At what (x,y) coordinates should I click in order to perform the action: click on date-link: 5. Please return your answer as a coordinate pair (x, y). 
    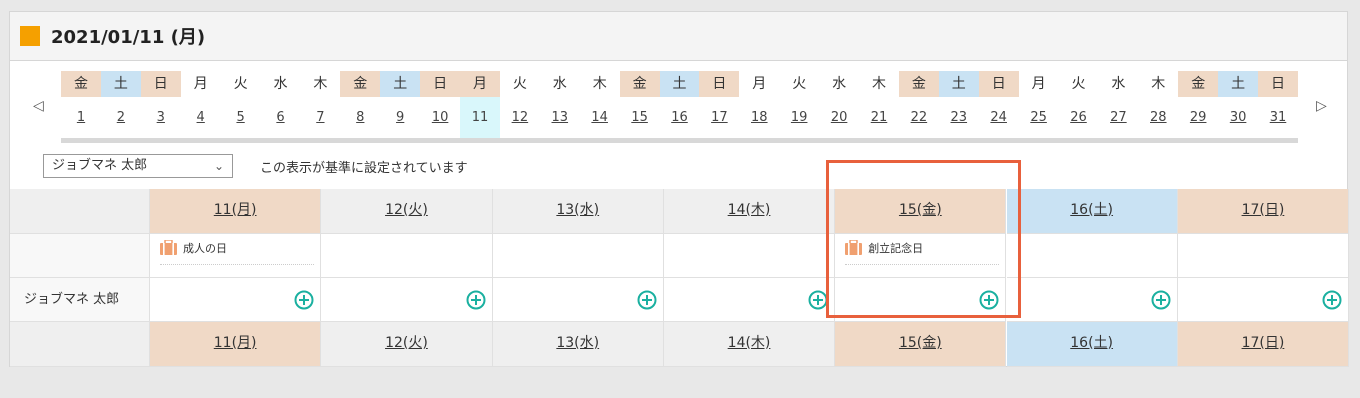
    Looking at the image, I should click on (241, 117).